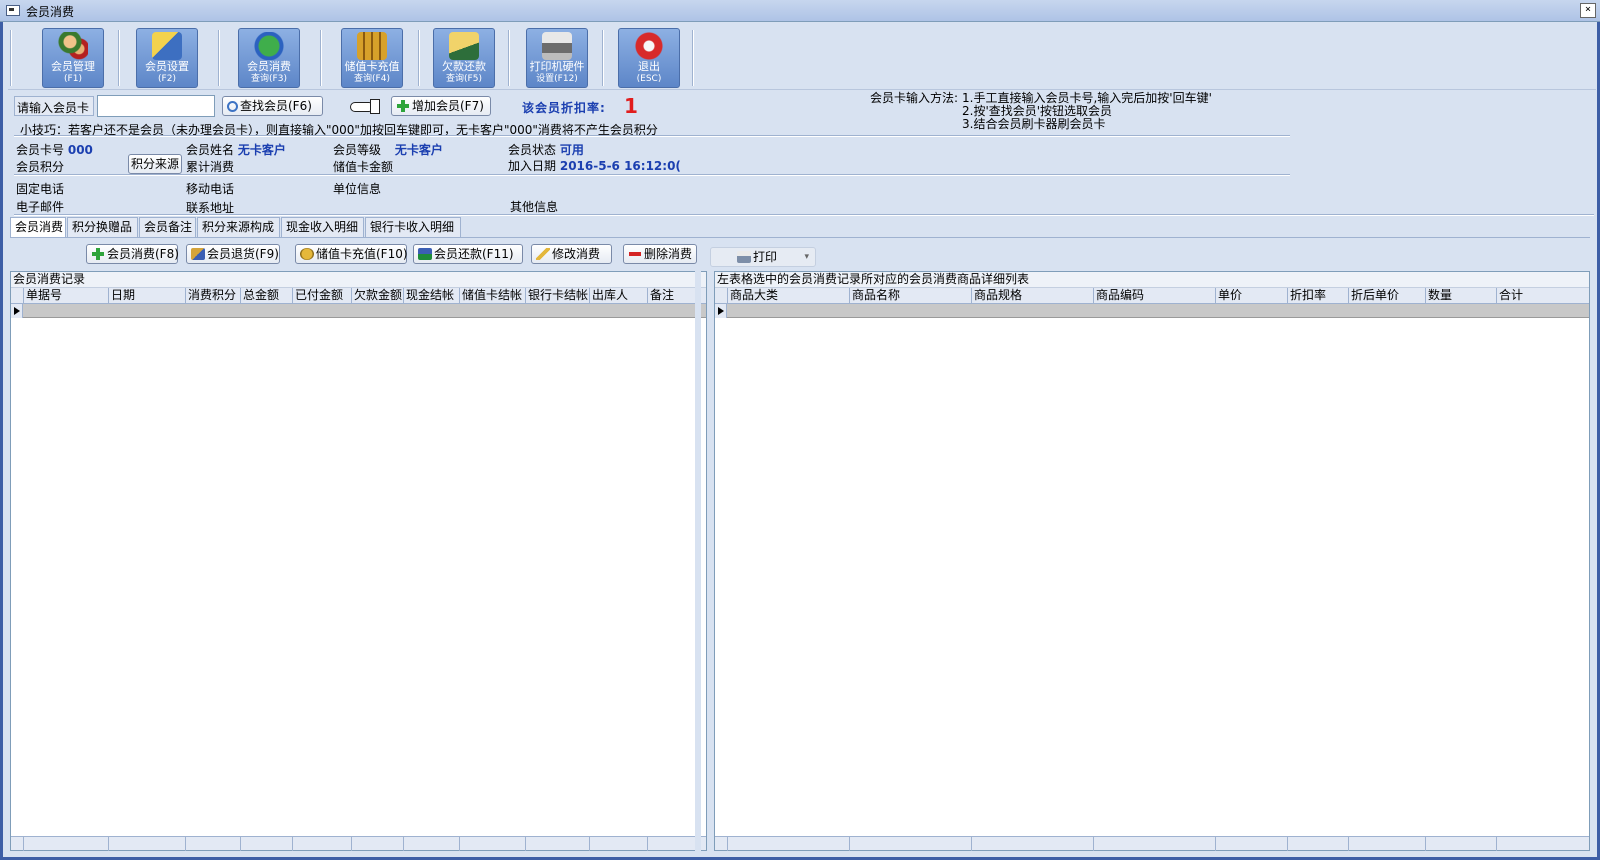 Image resolution: width=1600 pixels, height=860 pixels. What do you see at coordinates (493, 296) in the screenshot?
I see `column-header: 储值卡结帐` at bounding box center [493, 296].